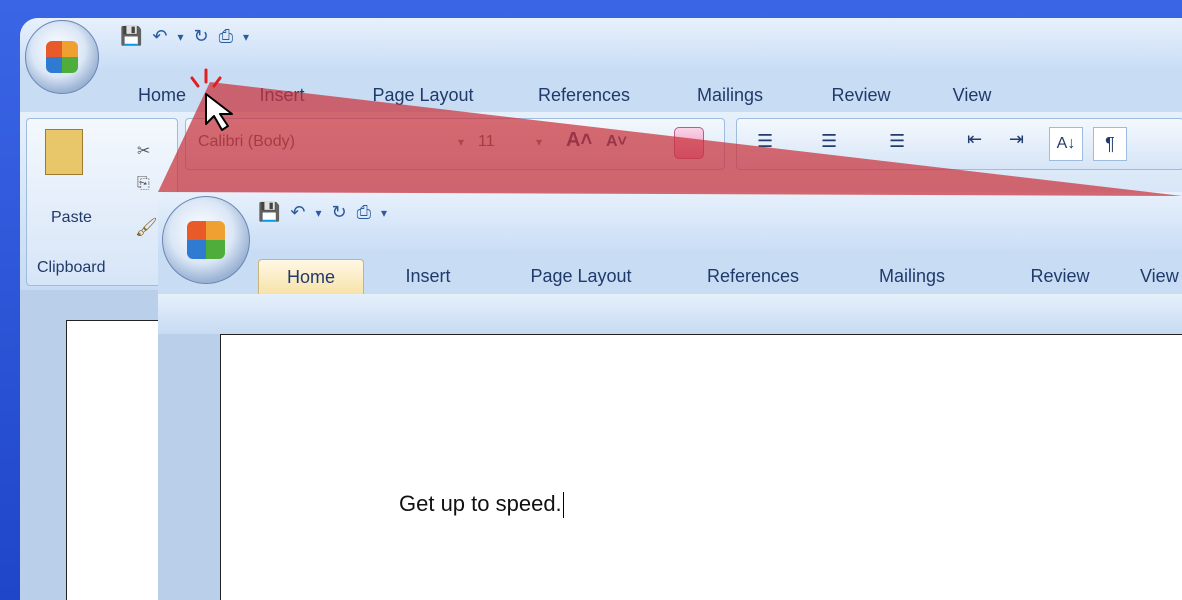 The height and width of the screenshot is (600, 1182). Describe the element at coordinates (384, 213) in the screenshot. I see `front-customize-qat-icon: ▾` at that location.